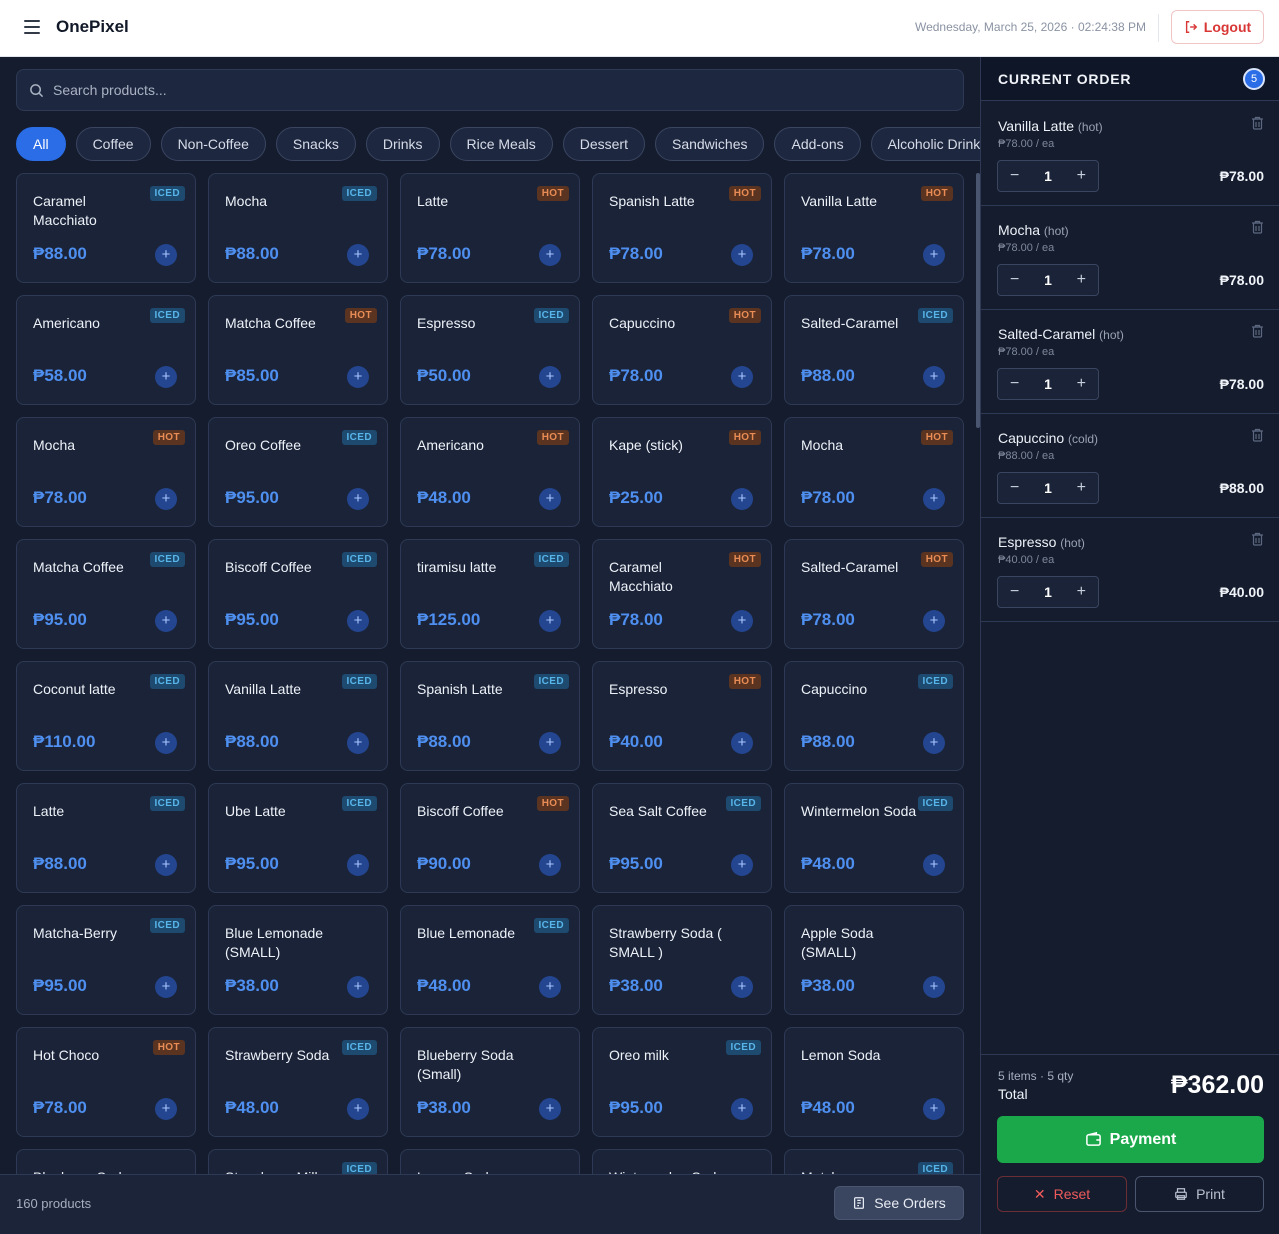 This screenshot has width=1279, height=1234. I want to click on product-card: Biscoff Coffee ICED ₱95.00 +, so click(298, 594).